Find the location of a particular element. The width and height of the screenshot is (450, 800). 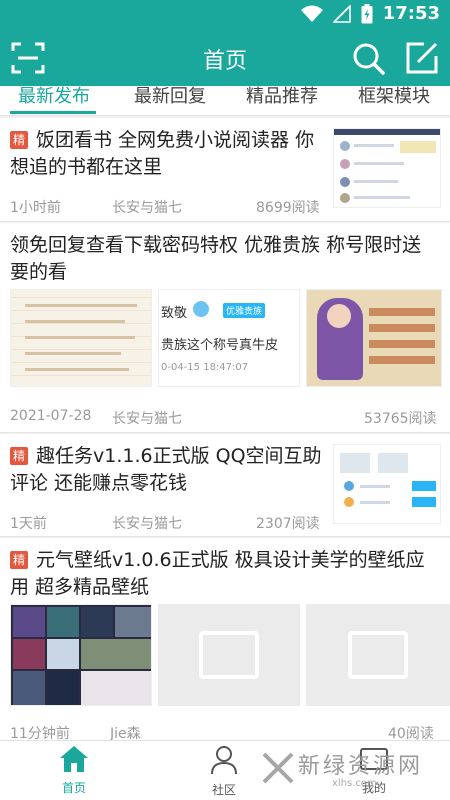

battery-icon is located at coordinates (367, 13).